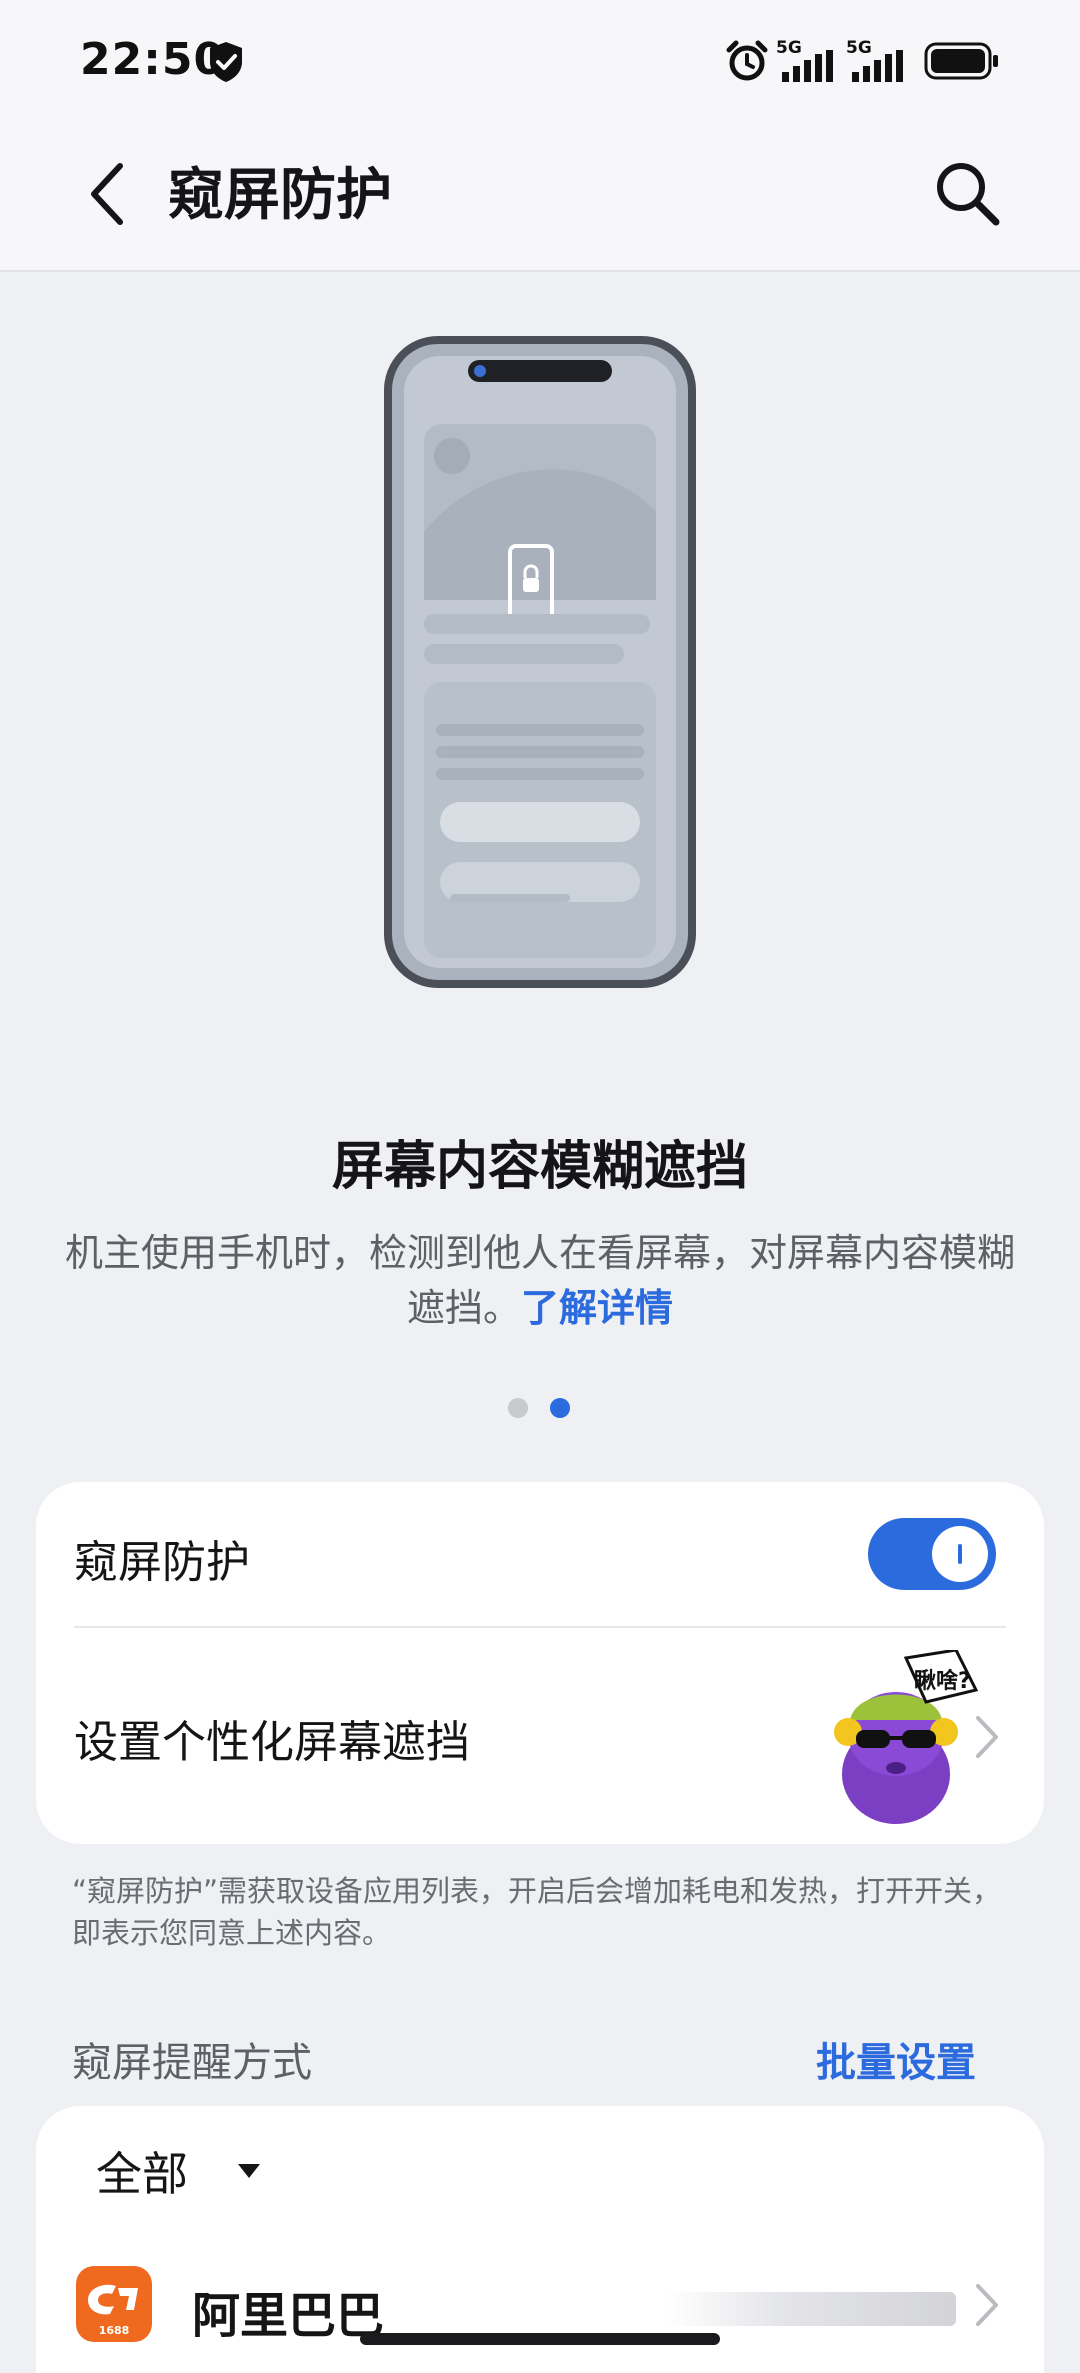 The width and height of the screenshot is (1080, 2373). What do you see at coordinates (942, 1681) in the screenshot?
I see `mascot-badge-text: 瞅啥?` at bounding box center [942, 1681].